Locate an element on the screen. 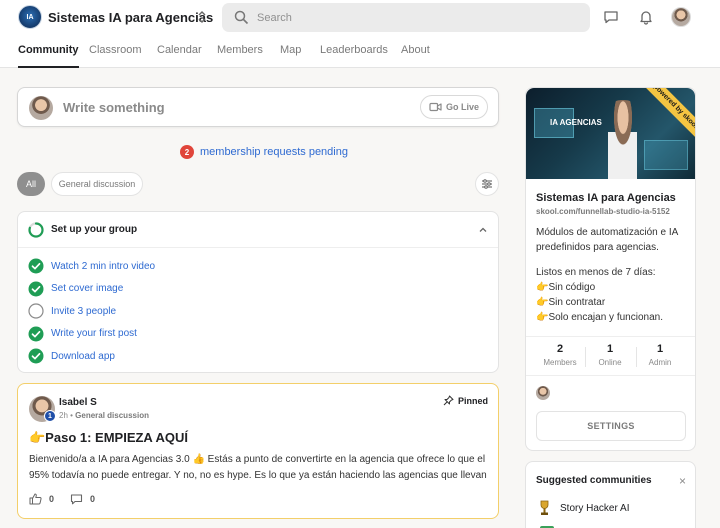 This screenshot has width=720, height=528. cover-ia-text: IA AGENCIAS is located at coordinates (576, 122).